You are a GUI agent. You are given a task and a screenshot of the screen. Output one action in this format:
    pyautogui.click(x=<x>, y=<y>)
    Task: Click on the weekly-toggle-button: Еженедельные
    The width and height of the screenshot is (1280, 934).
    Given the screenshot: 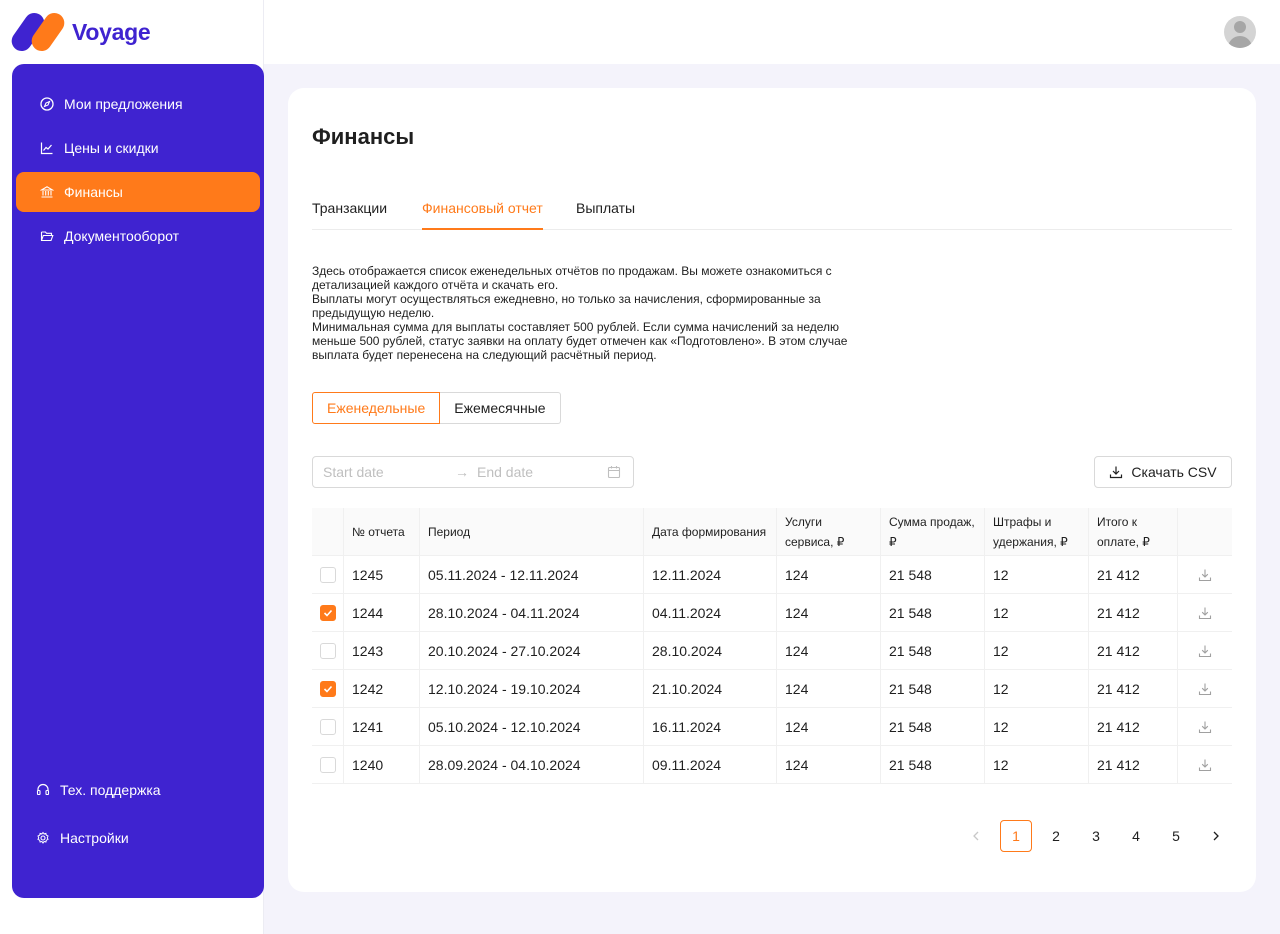 What is the action you would take?
    pyautogui.click(x=376, y=408)
    